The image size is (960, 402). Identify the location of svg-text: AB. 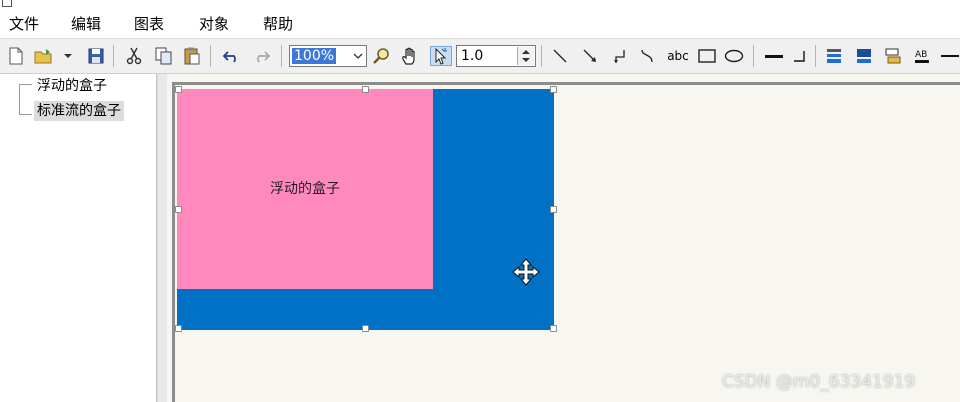
(921, 55).